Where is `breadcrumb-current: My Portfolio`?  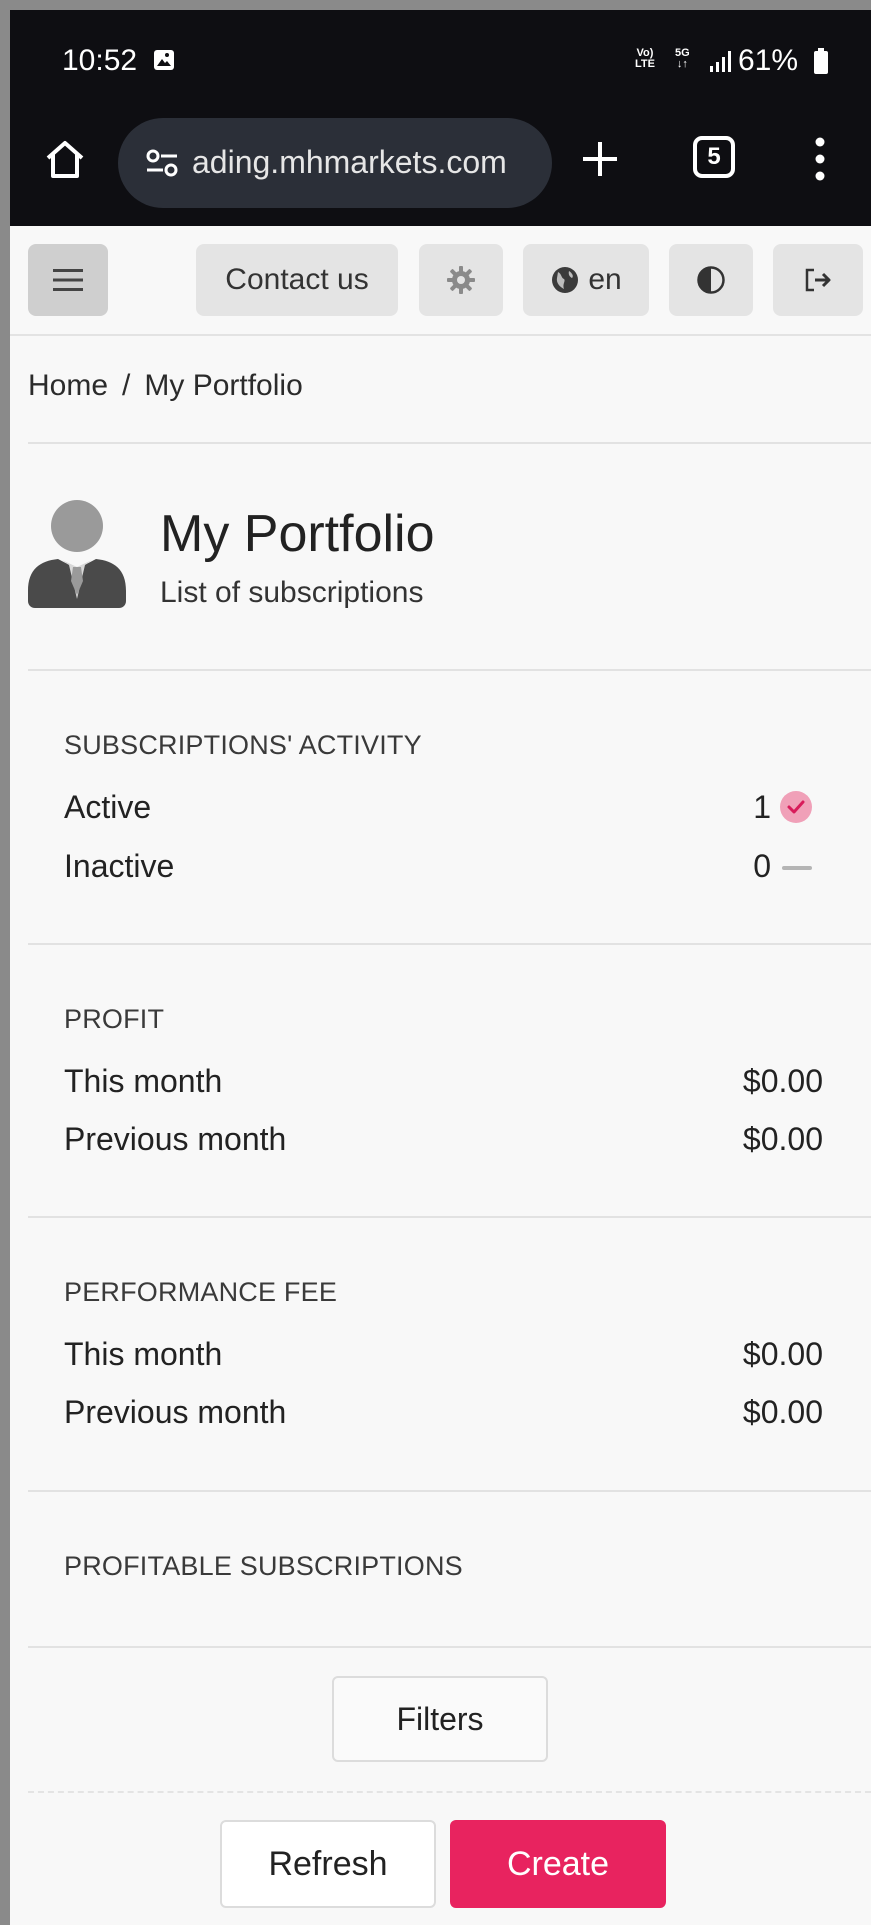
breadcrumb-current: My Portfolio is located at coordinates (223, 385).